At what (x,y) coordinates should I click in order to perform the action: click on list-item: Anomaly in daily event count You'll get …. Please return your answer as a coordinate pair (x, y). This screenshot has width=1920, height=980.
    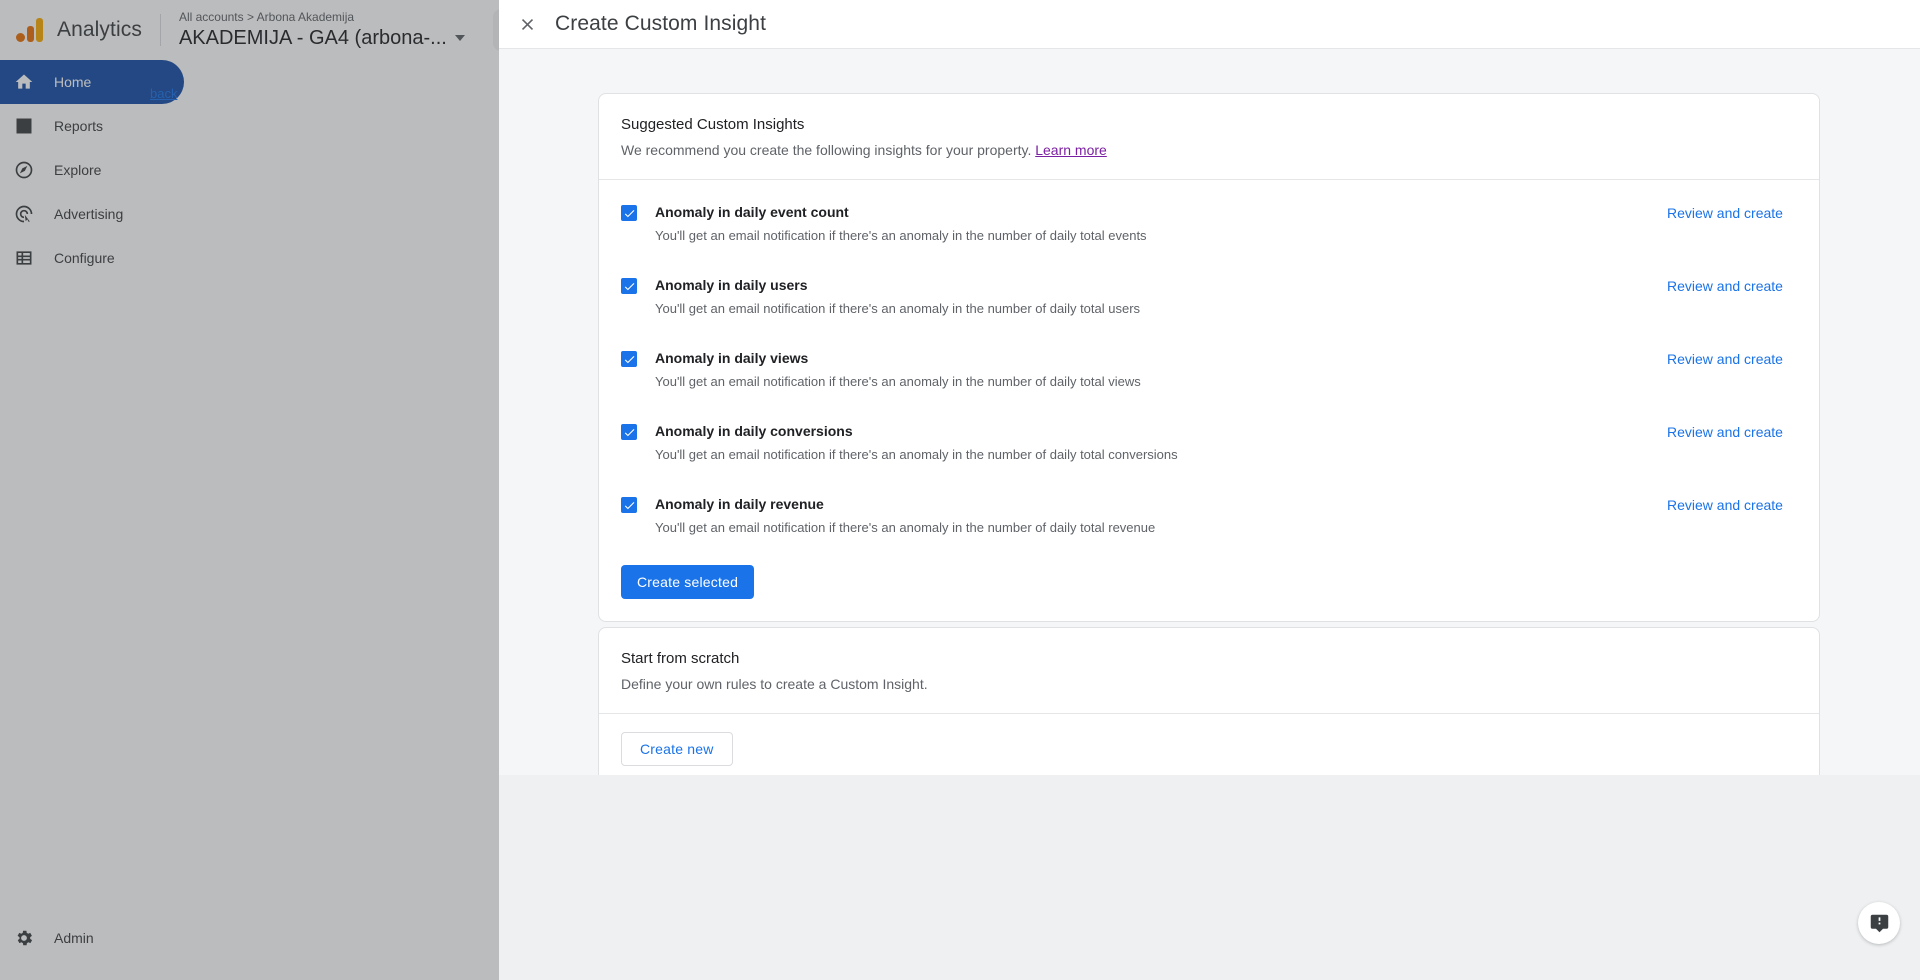
    Looking at the image, I should click on (1209, 228).